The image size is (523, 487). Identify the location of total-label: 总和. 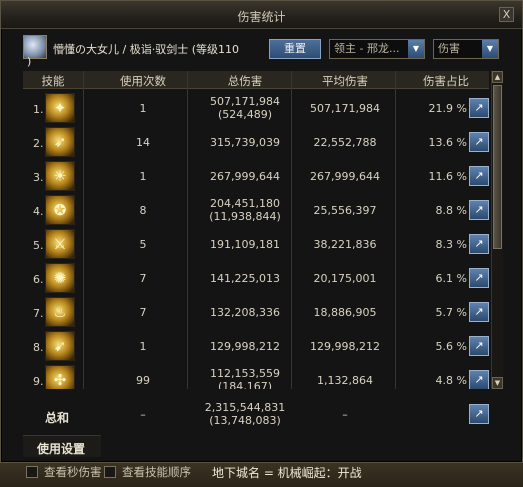
(57, 418).